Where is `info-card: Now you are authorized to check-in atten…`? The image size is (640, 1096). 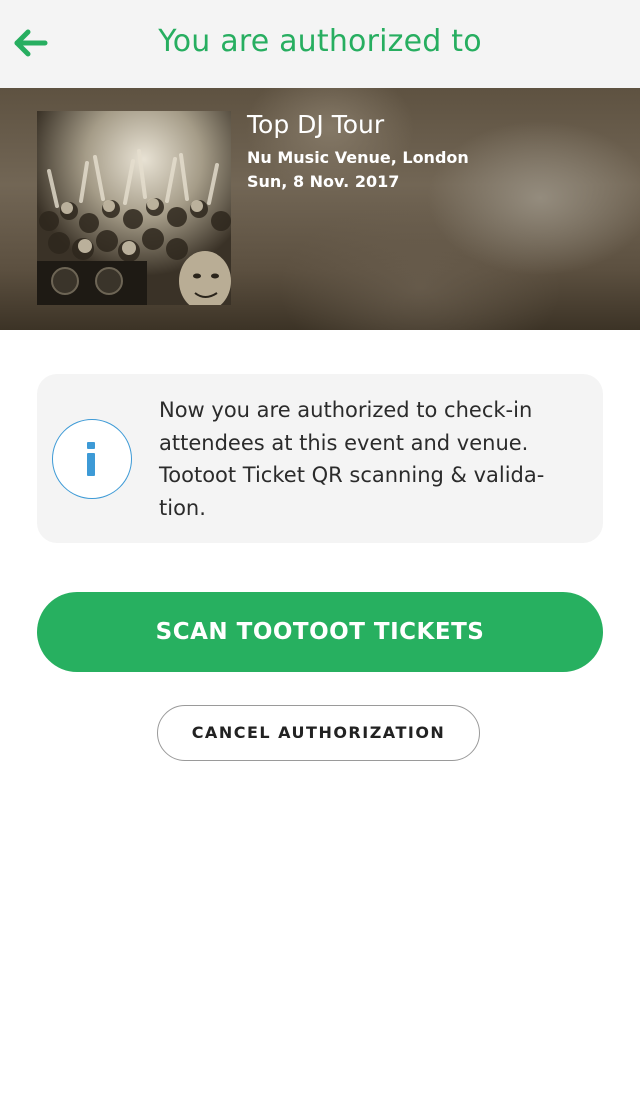 info-card: Now you are authorized to check-in atten… is located at coordinates (320, 458).